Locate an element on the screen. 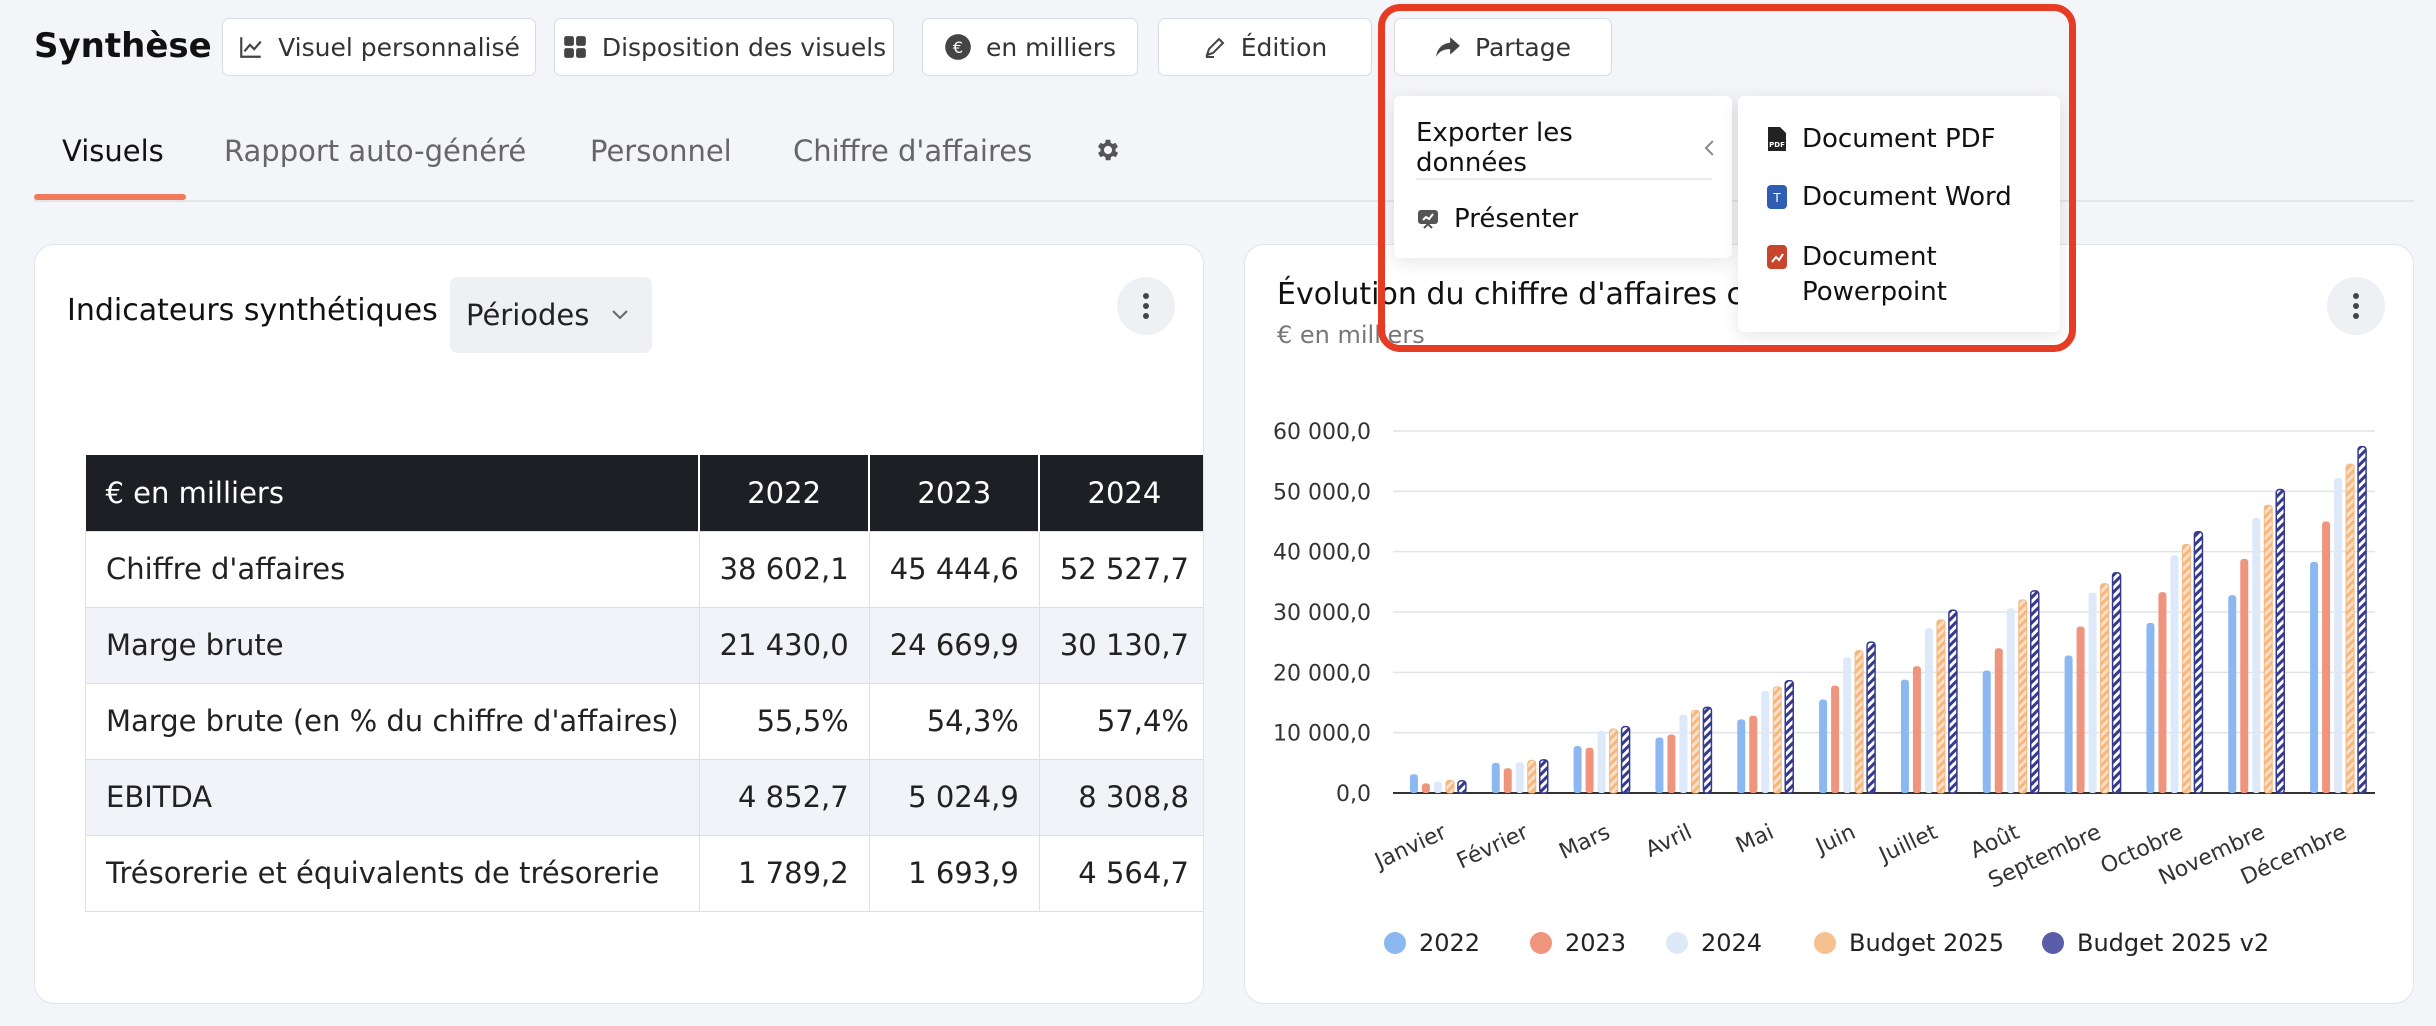 The image size is (2436, 1026). x-tick-label: Mai is located at coordinates (1755, 839).